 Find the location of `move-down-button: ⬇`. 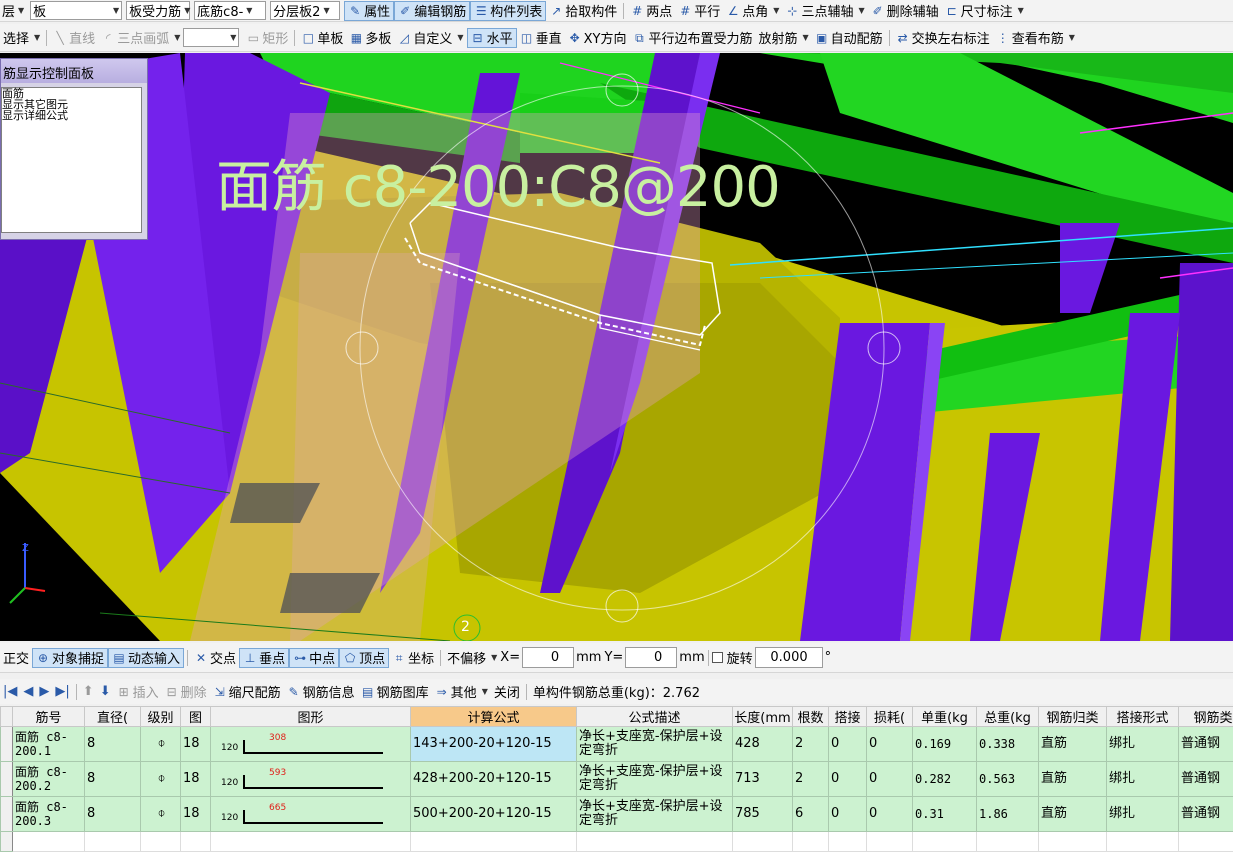

move-down-button: ⬇ is located at coordinates (105, 691).